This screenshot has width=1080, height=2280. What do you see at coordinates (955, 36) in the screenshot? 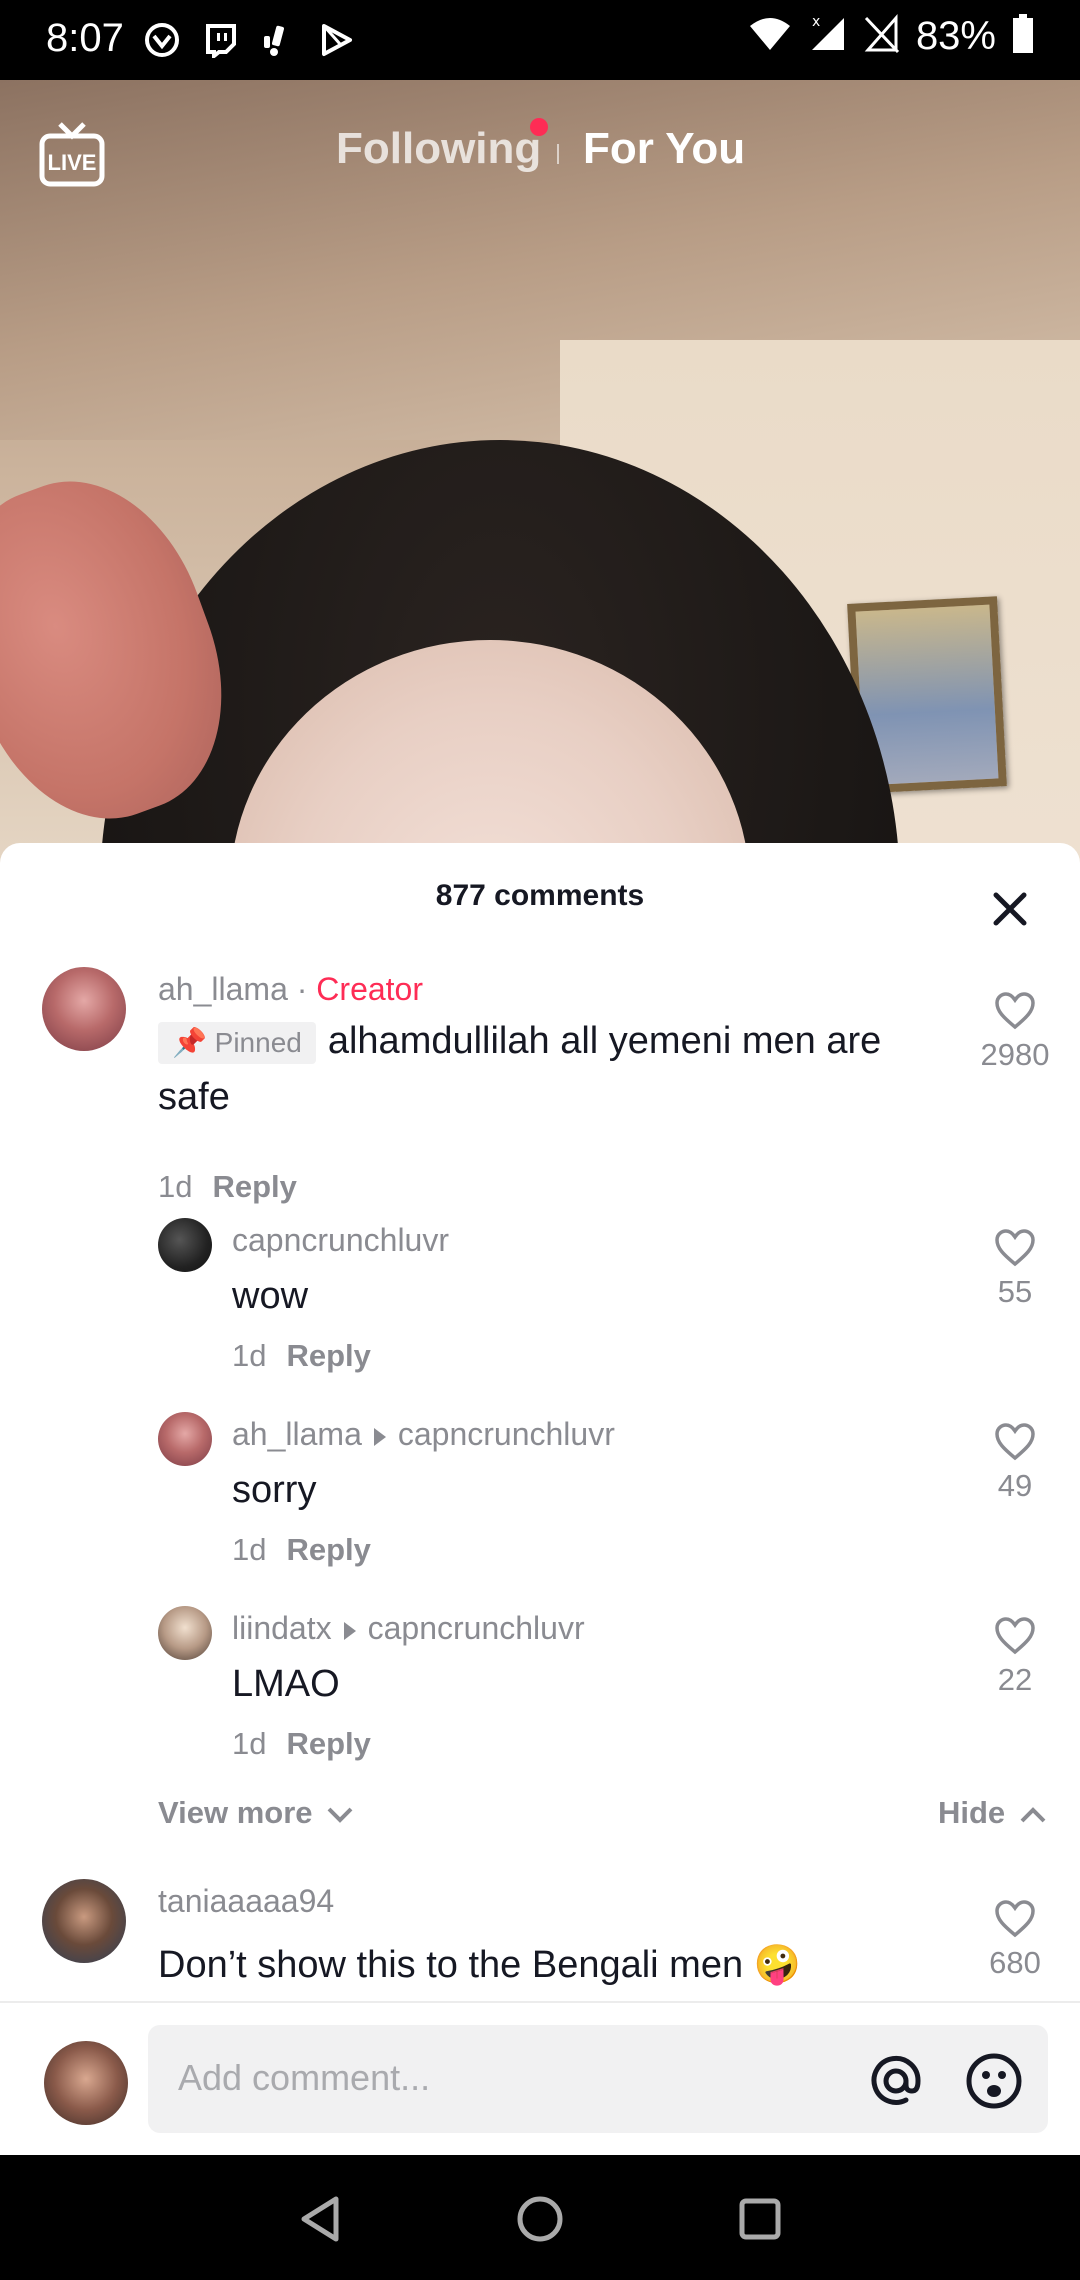
I see `battery-percent: 83%` at bounding box center [955, 36].